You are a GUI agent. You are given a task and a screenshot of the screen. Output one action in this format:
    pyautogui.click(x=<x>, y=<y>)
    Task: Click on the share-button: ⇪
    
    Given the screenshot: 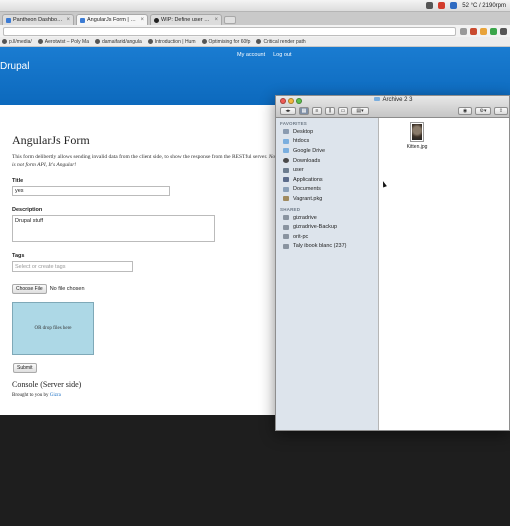 What is the action you would take?
    pyautogui.click(x=501, y=111)
    